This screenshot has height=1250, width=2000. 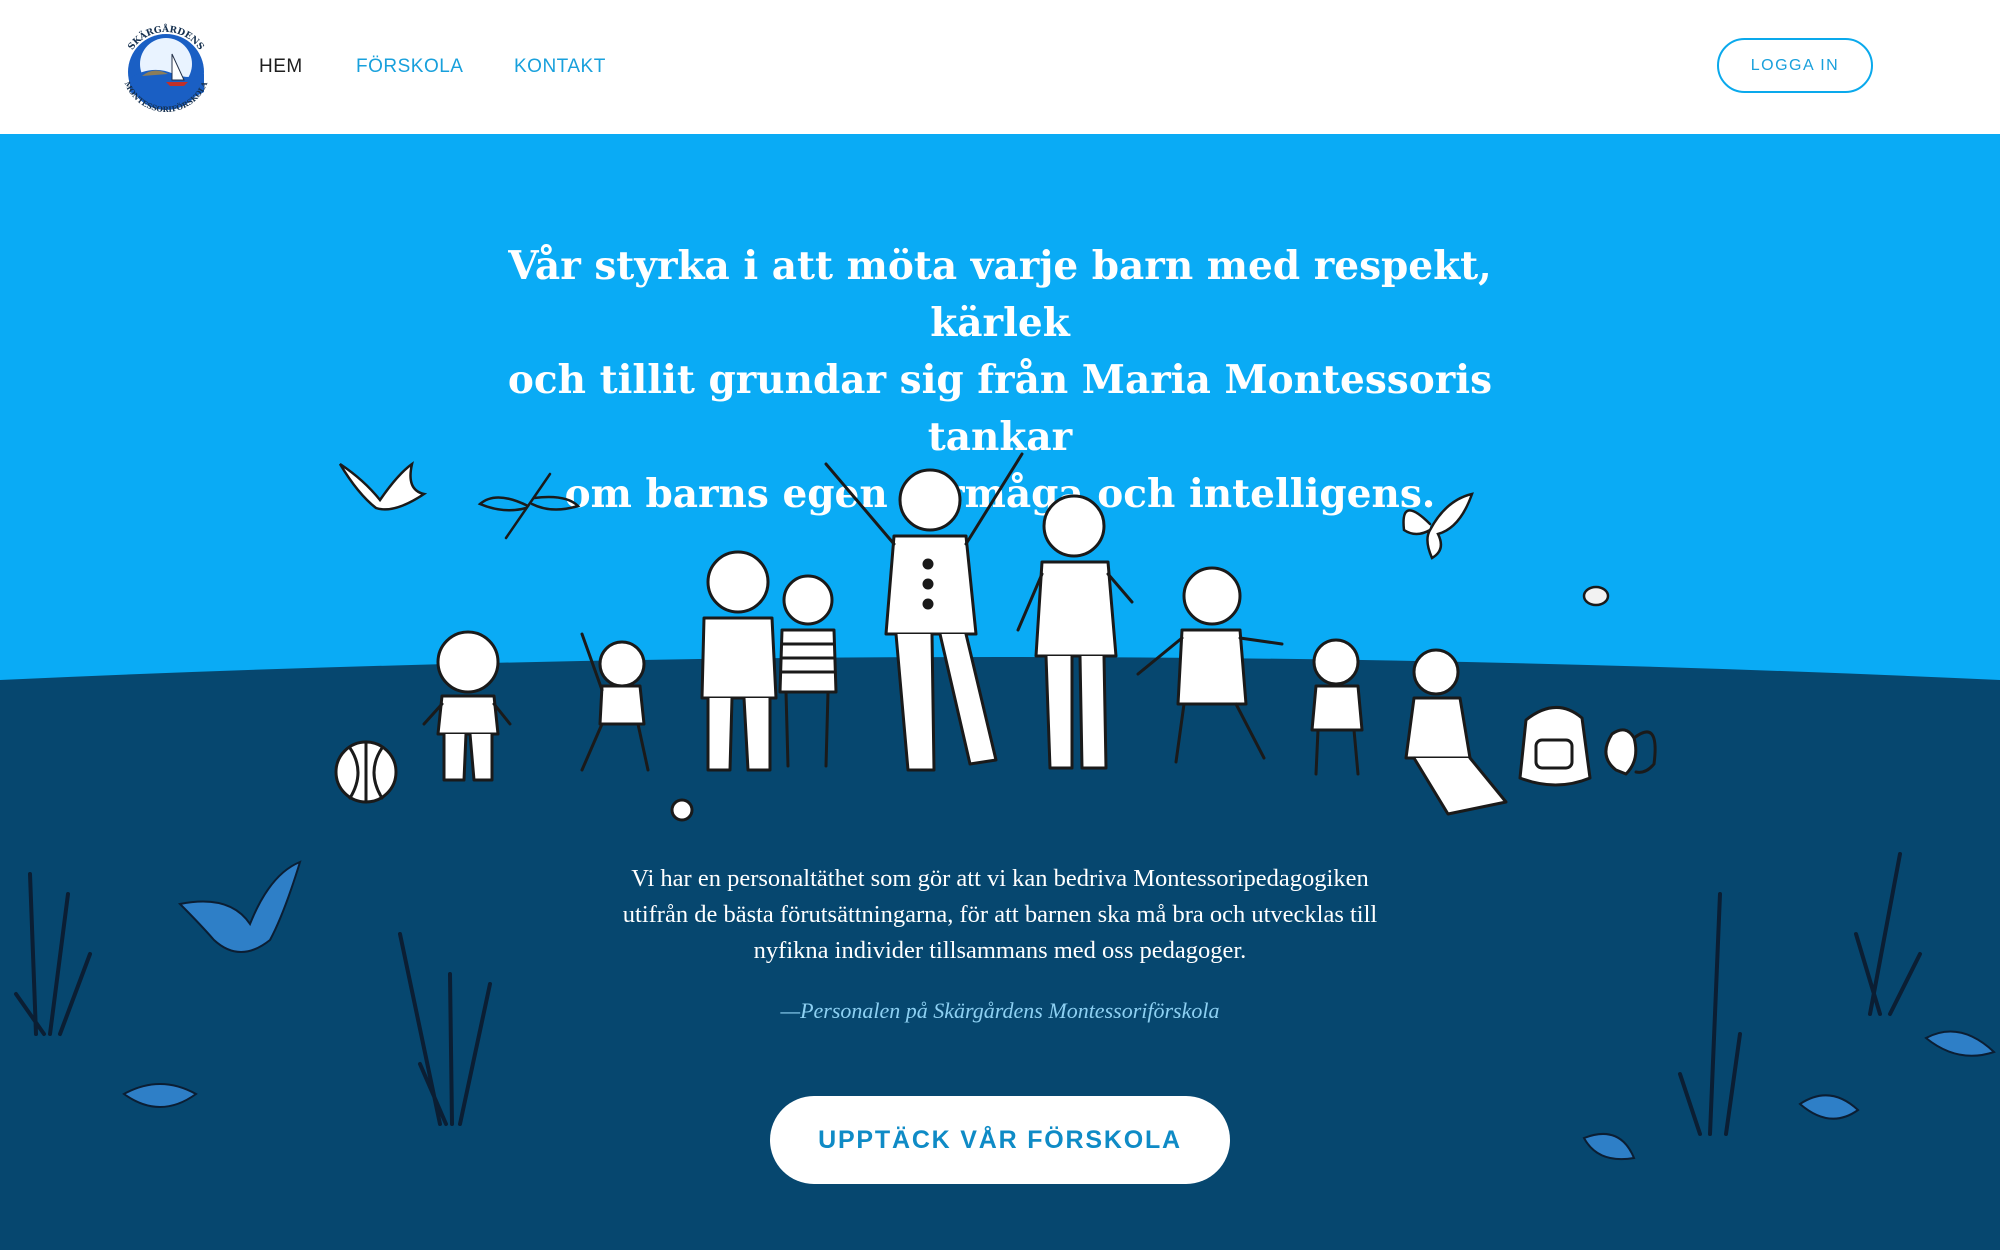 What do you see at coordinates (239, 906) in the screenshot?
I see `blue-bird-icon` at bounding box center [239, 906].